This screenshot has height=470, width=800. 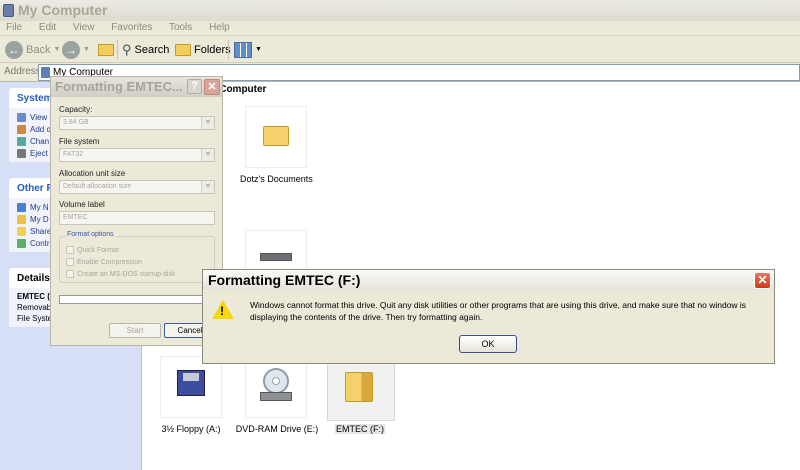 What do you see at coordinates (21, 153) in the screenshot?
I see `eject-icon` at bounding box center [21, 153].